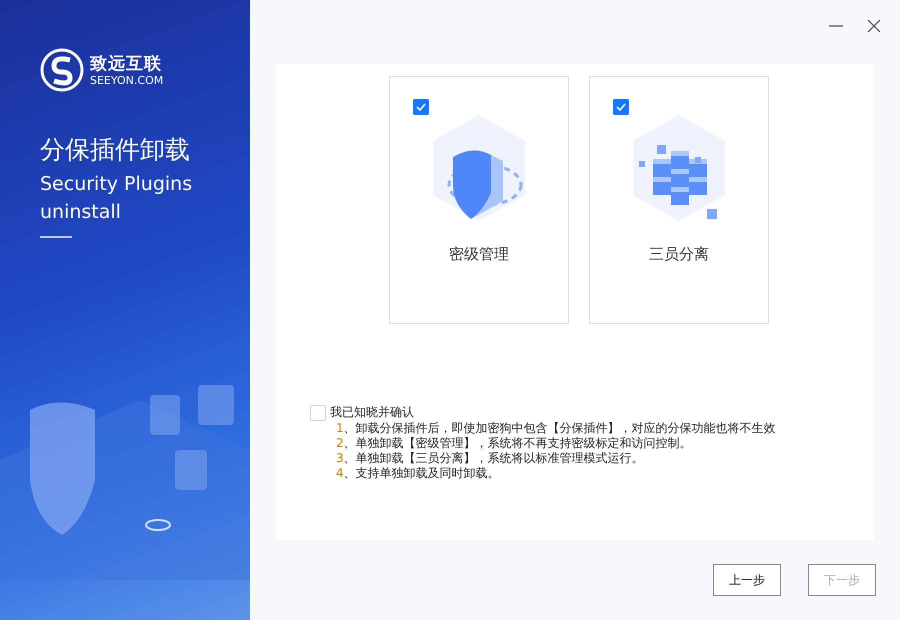 Image resolution: width=900 pixels, height=620 pixels. I want to click on note-text: 4、支持单独卸载及同时卸载。, so click(418, 473).